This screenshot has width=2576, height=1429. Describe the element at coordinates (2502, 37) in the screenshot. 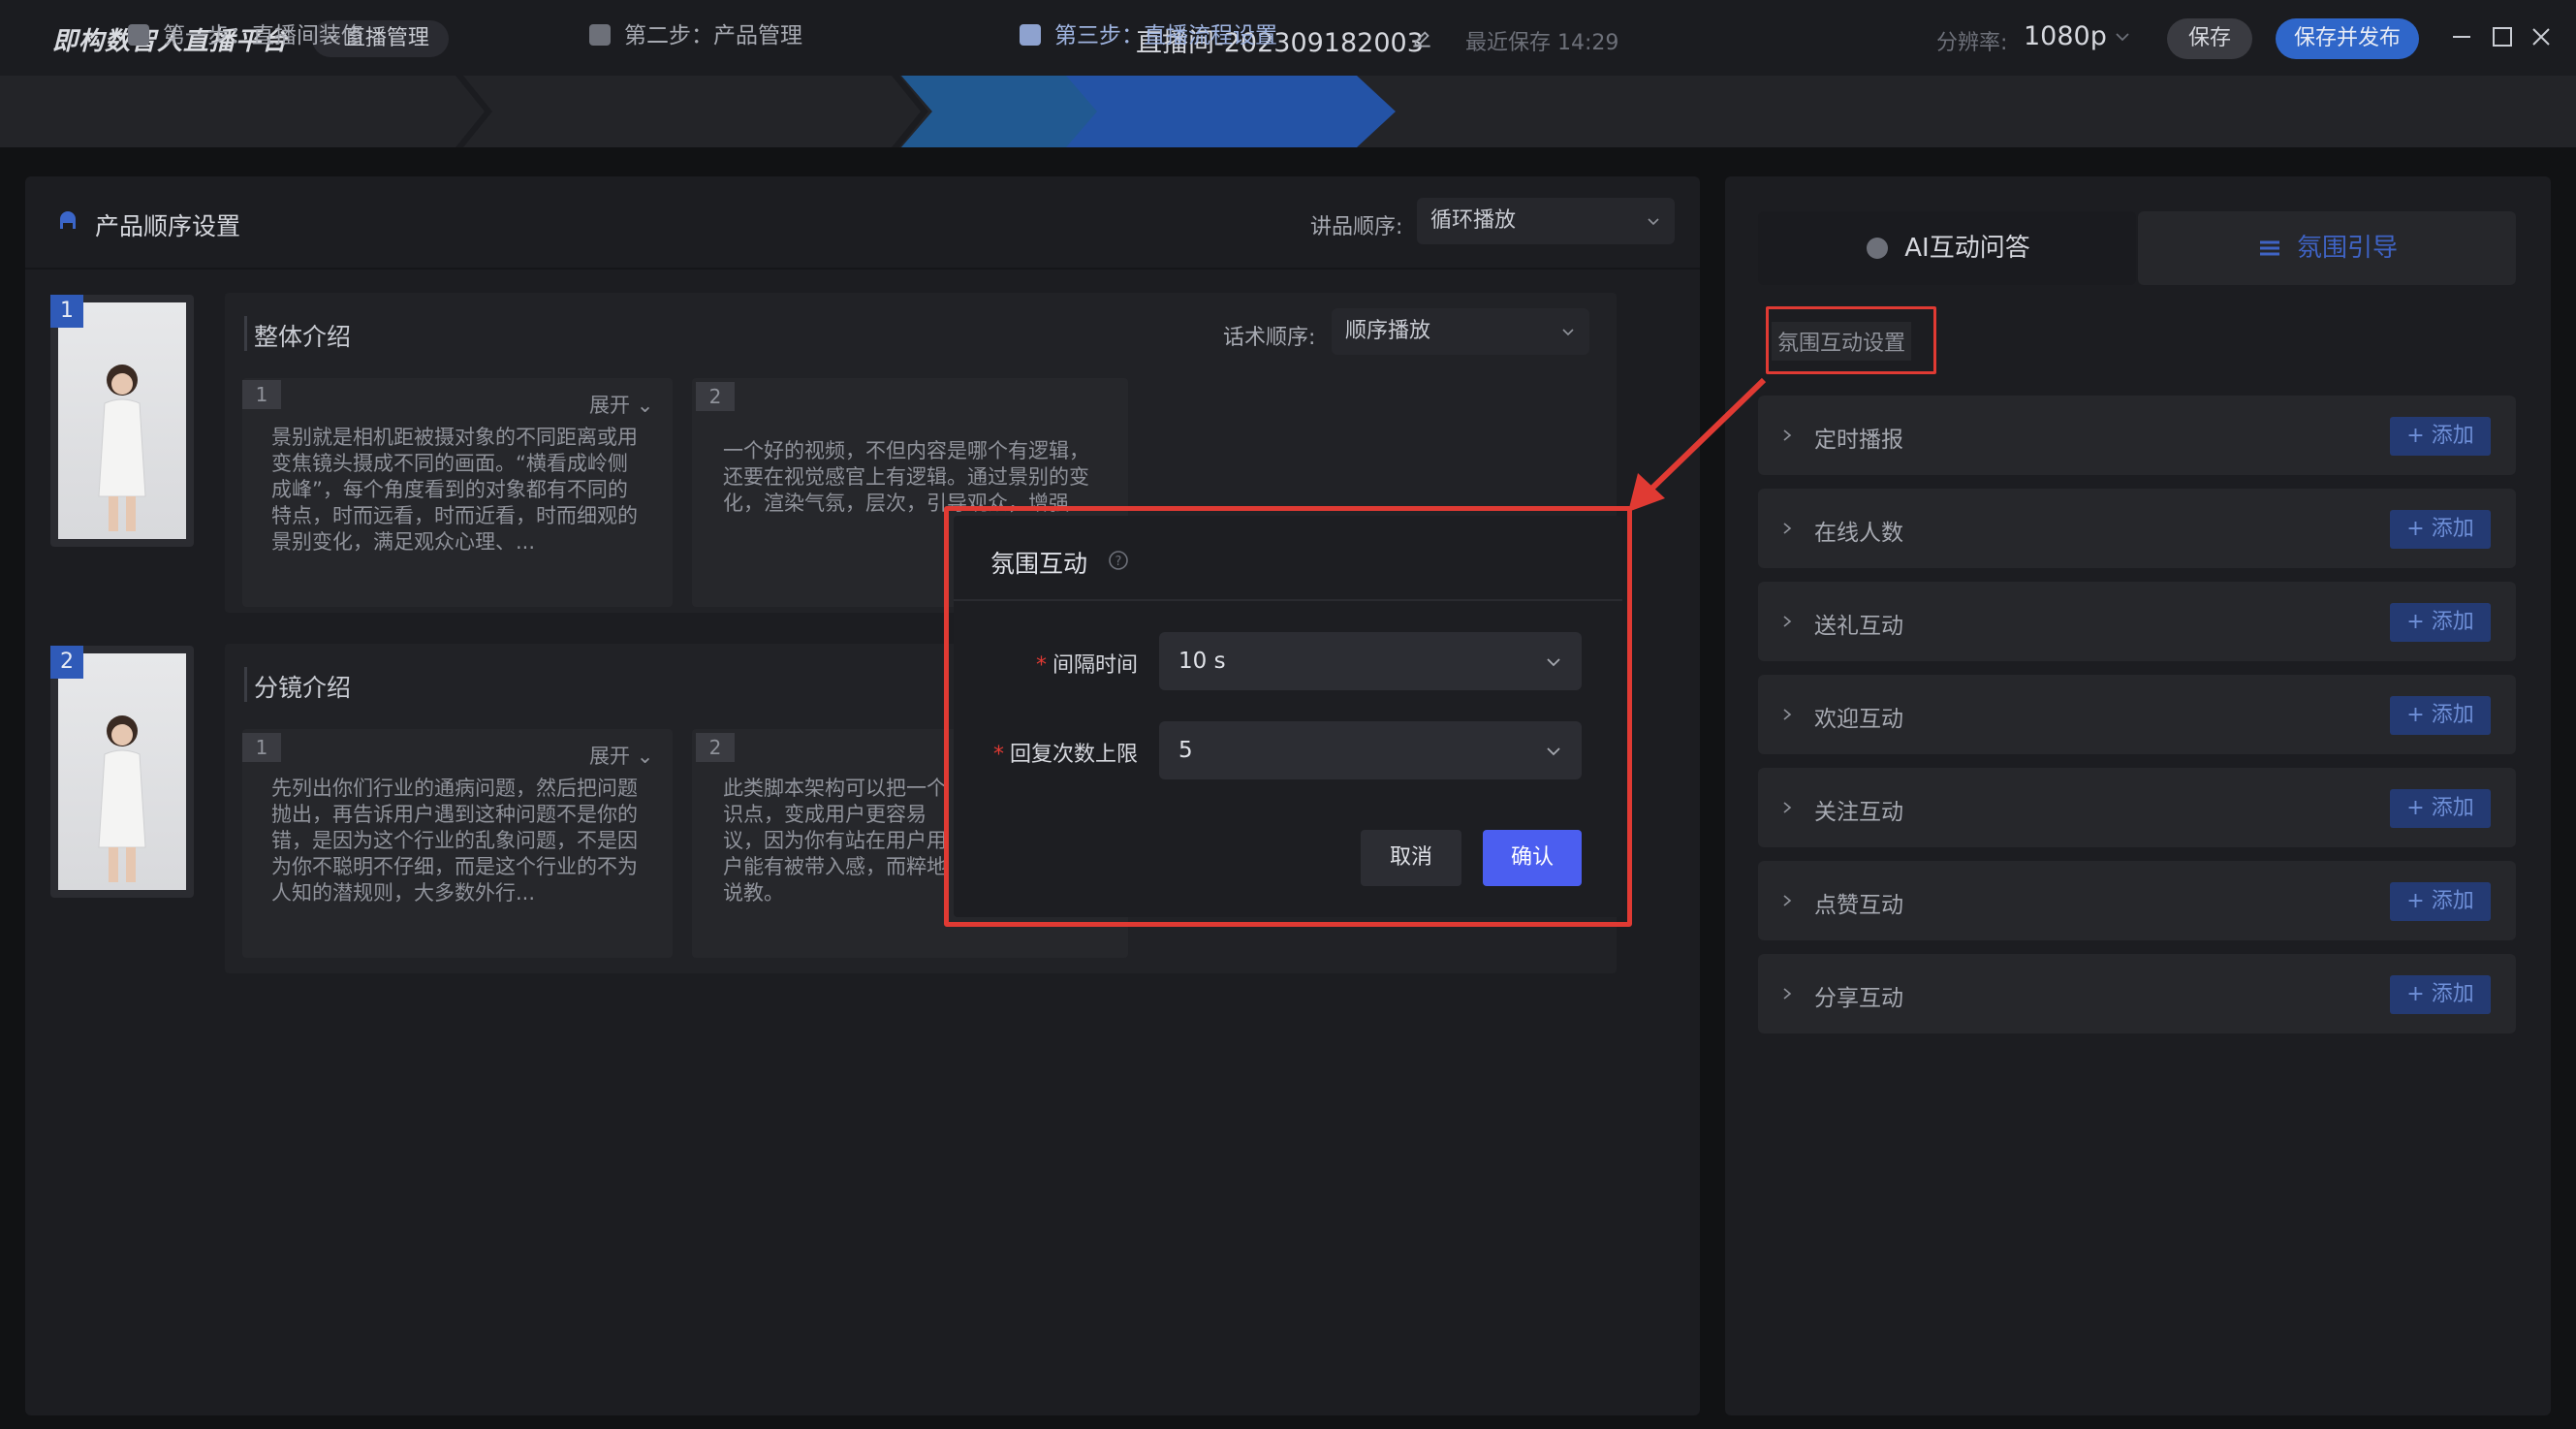

I see `maximize-icon` at that location.